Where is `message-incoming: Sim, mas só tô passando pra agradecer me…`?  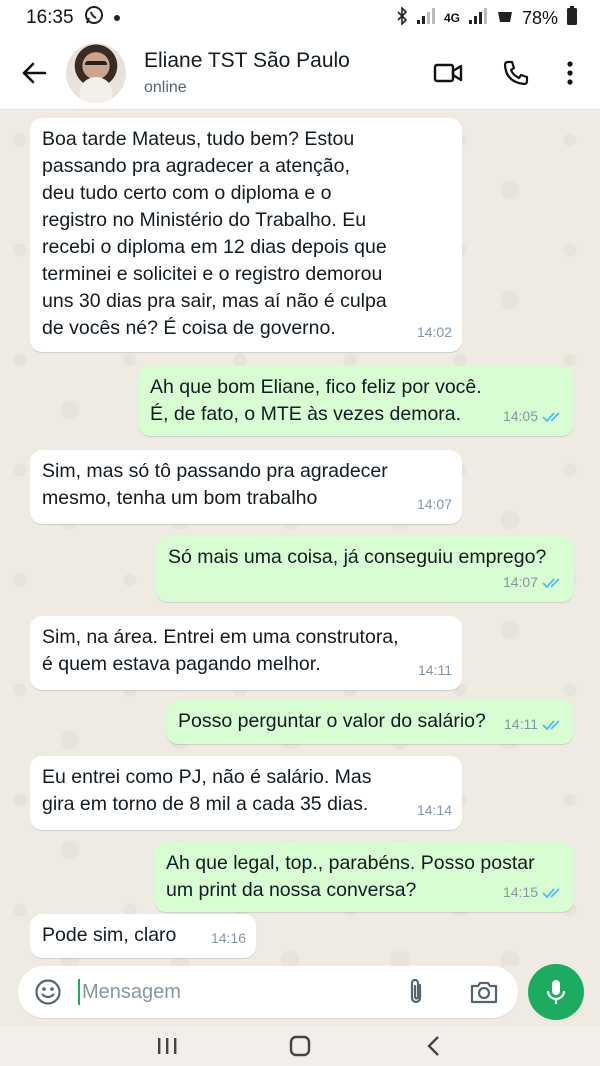 message-incoming: Sim, mas só tô passando pra agradecer me… is located at coordinates (246, 487).